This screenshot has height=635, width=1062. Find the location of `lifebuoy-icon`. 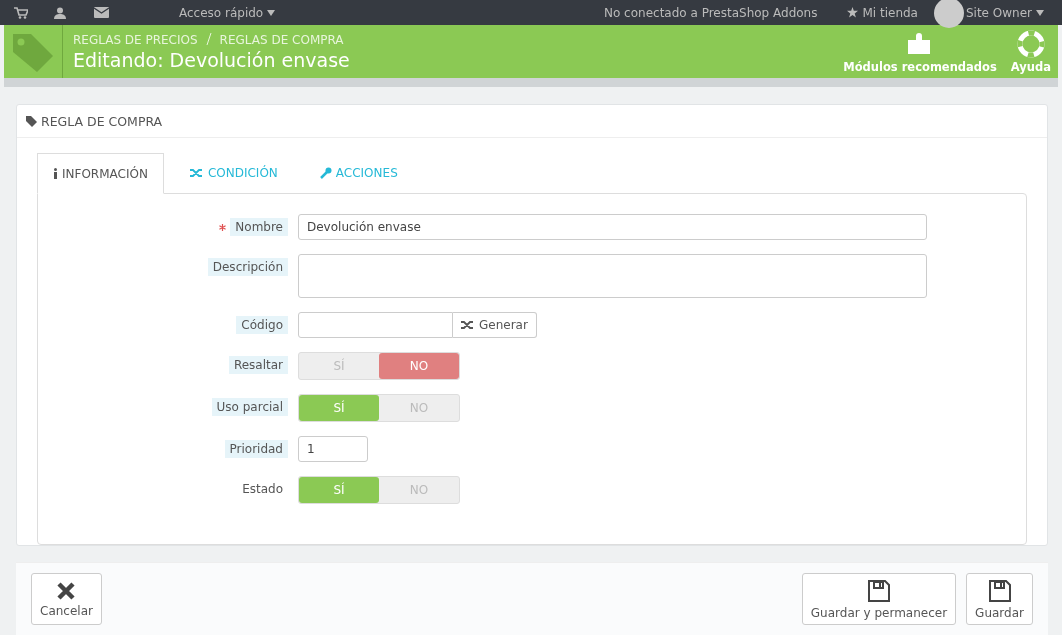

lifebuoy-icon is located at coordinates (1030, 43).